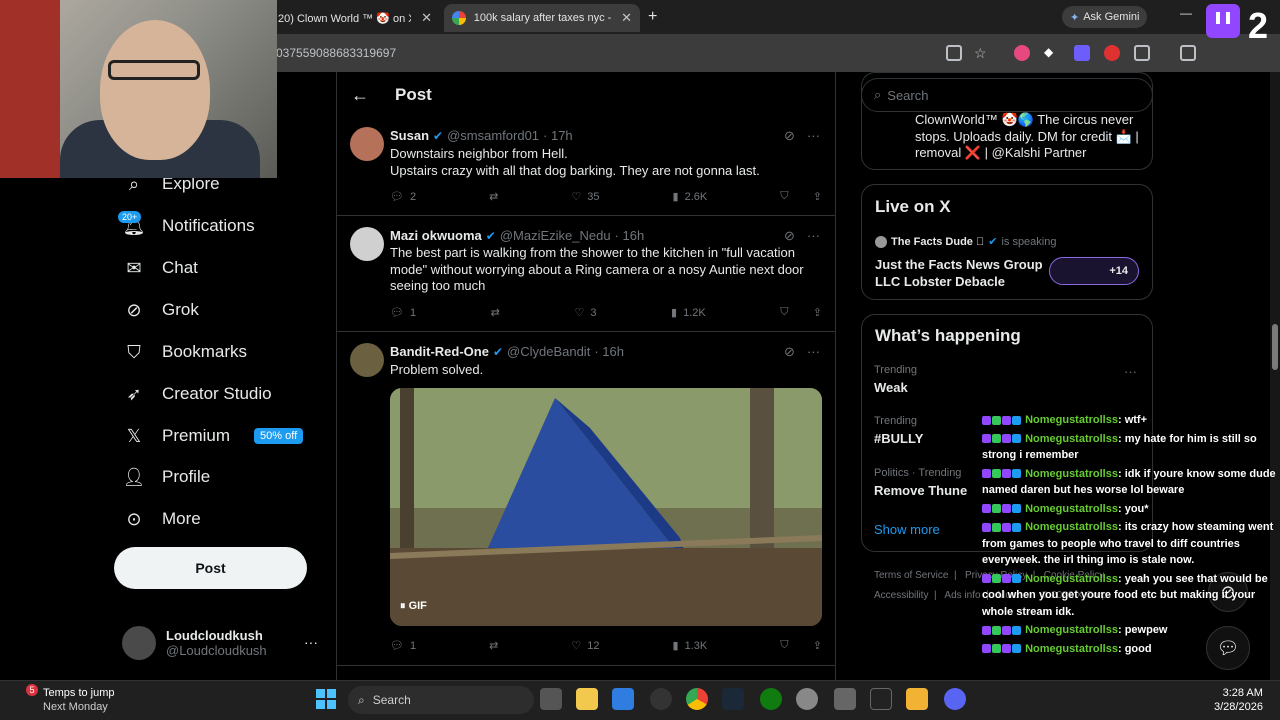 Image resolution: width=1280 pixels, height=720 pixels. Describe the element at coordinates (690, 646) in the screenshot. I see `views-button: ▮ 1.3K` at that location.